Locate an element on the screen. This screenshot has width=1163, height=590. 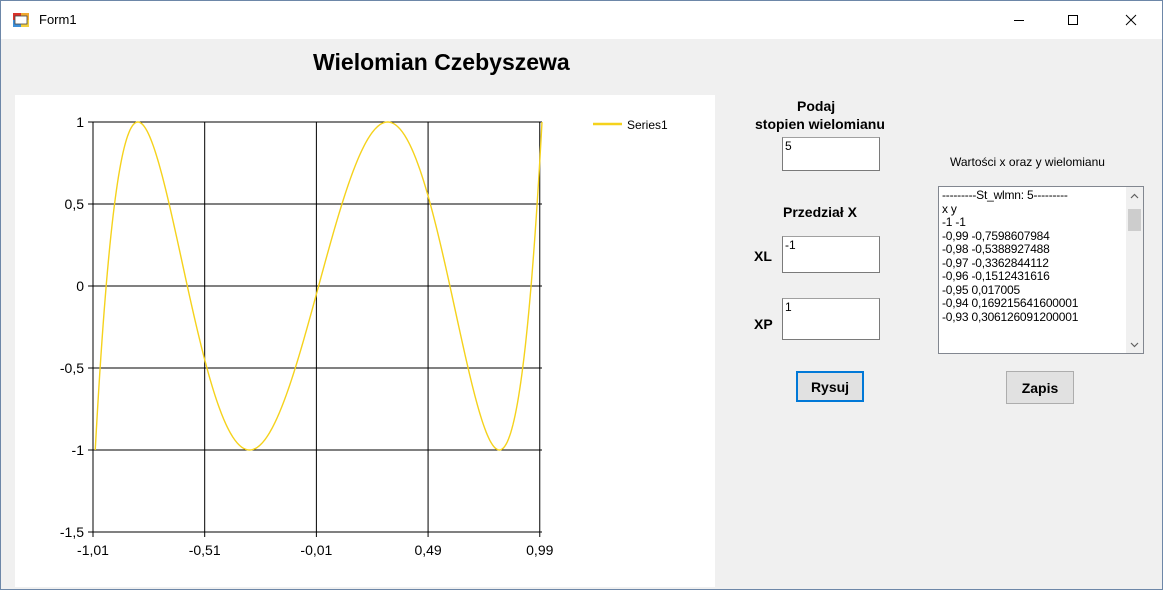
xl-label: XL is located at coordinates (763, 256).